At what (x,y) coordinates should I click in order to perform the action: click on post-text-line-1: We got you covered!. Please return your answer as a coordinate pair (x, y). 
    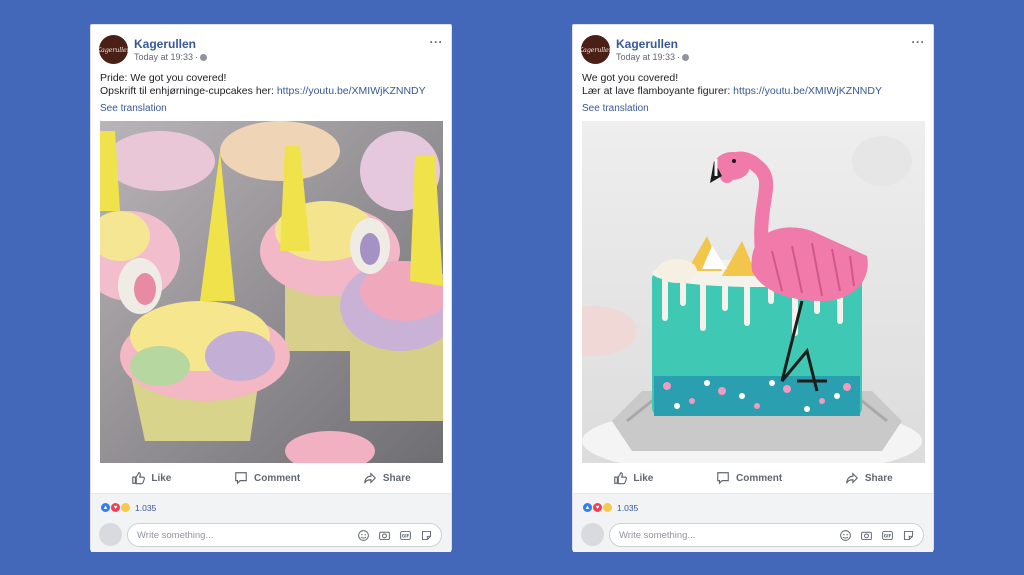
    Looking at the image, I should click on (630, 78).